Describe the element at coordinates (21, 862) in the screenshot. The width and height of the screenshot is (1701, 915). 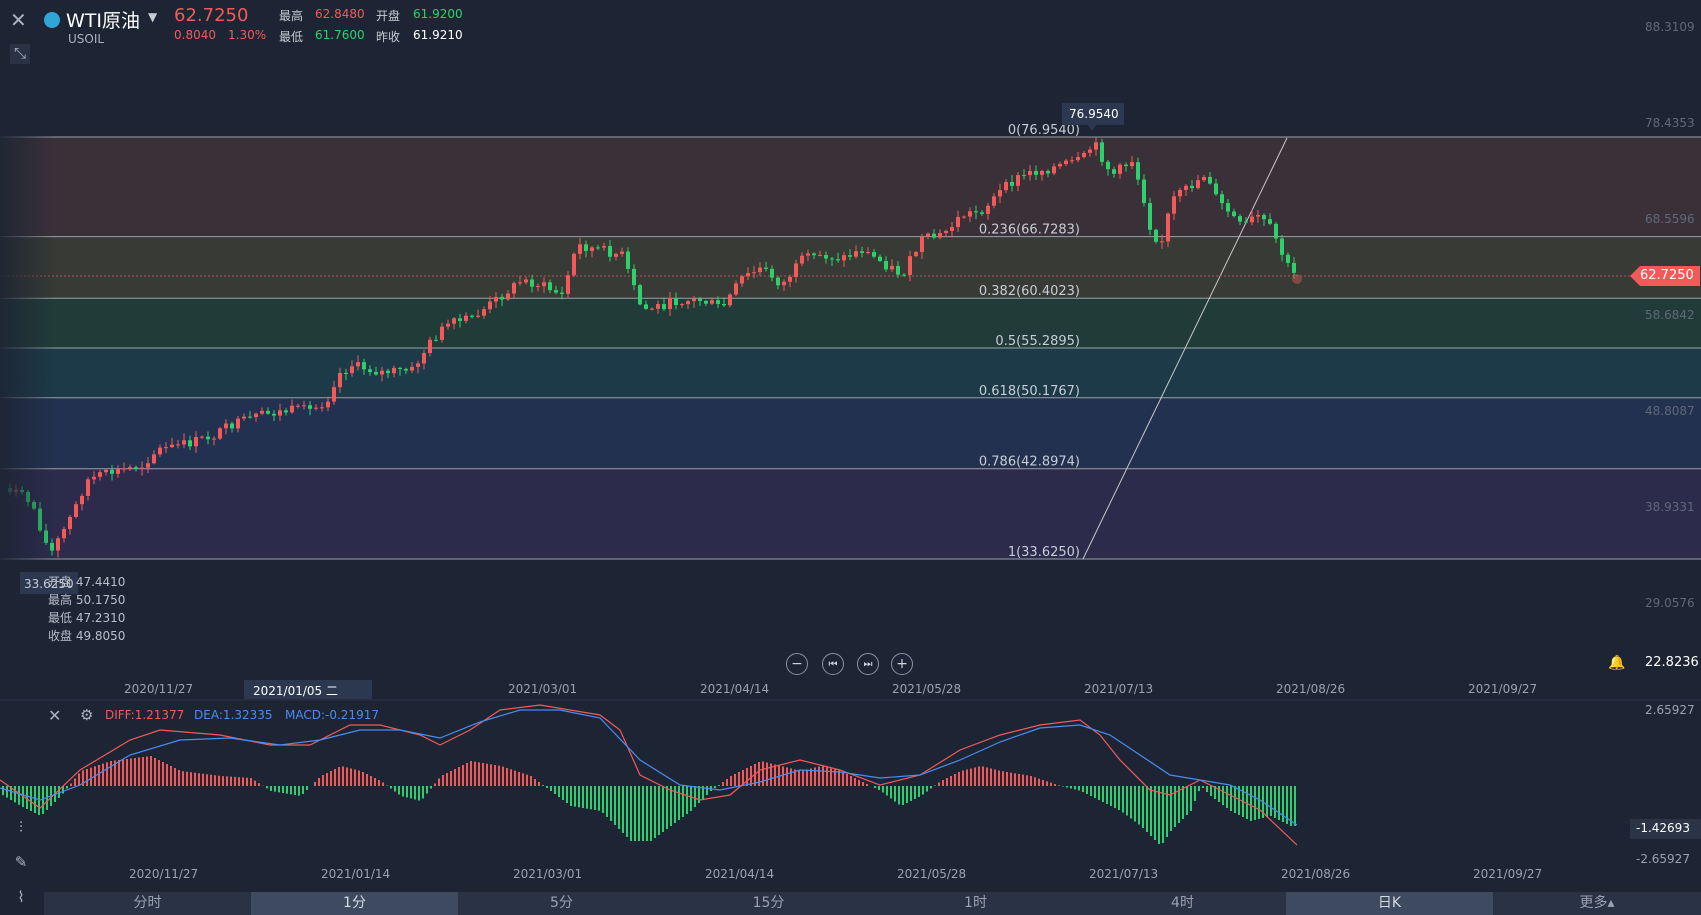
I see `draw-tool-icon: ✎` at that location.